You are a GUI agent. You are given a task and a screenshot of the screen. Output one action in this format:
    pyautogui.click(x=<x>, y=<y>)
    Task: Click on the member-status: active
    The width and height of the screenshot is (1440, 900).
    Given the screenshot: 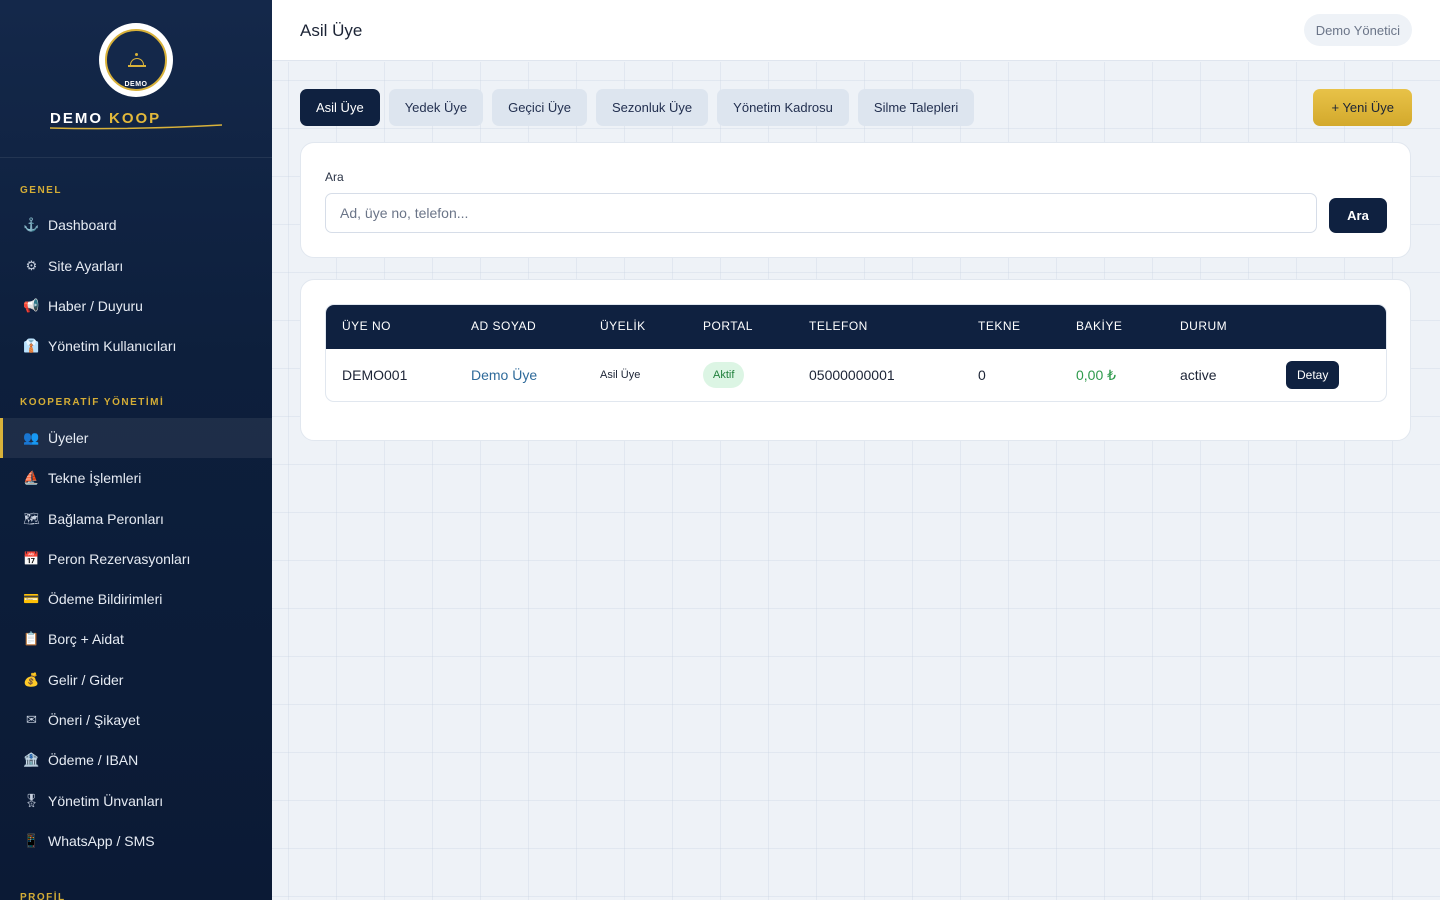 What is the action you would take?
    pyautogui.click(x=1198, y=375)
    